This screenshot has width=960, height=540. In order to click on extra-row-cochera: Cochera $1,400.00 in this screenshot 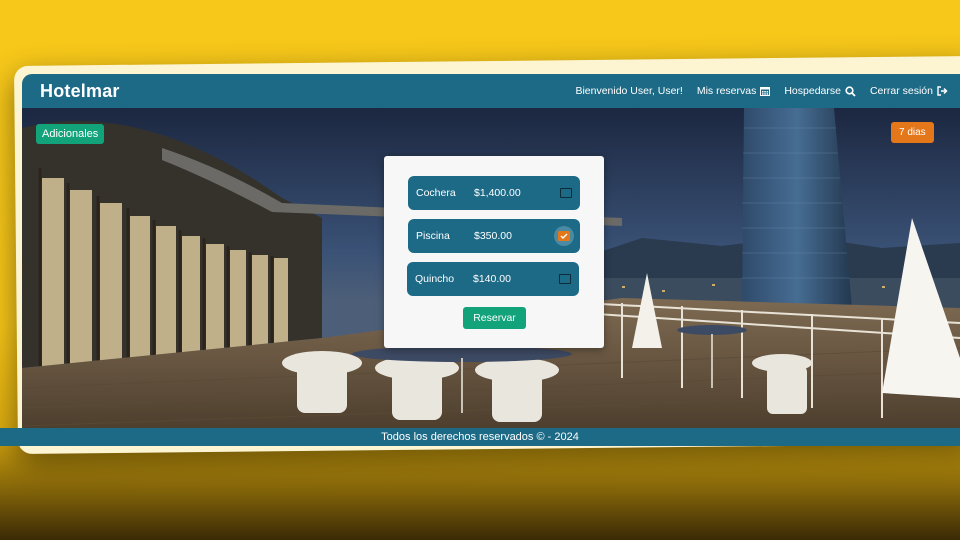, I will do `click(494, 193)`.